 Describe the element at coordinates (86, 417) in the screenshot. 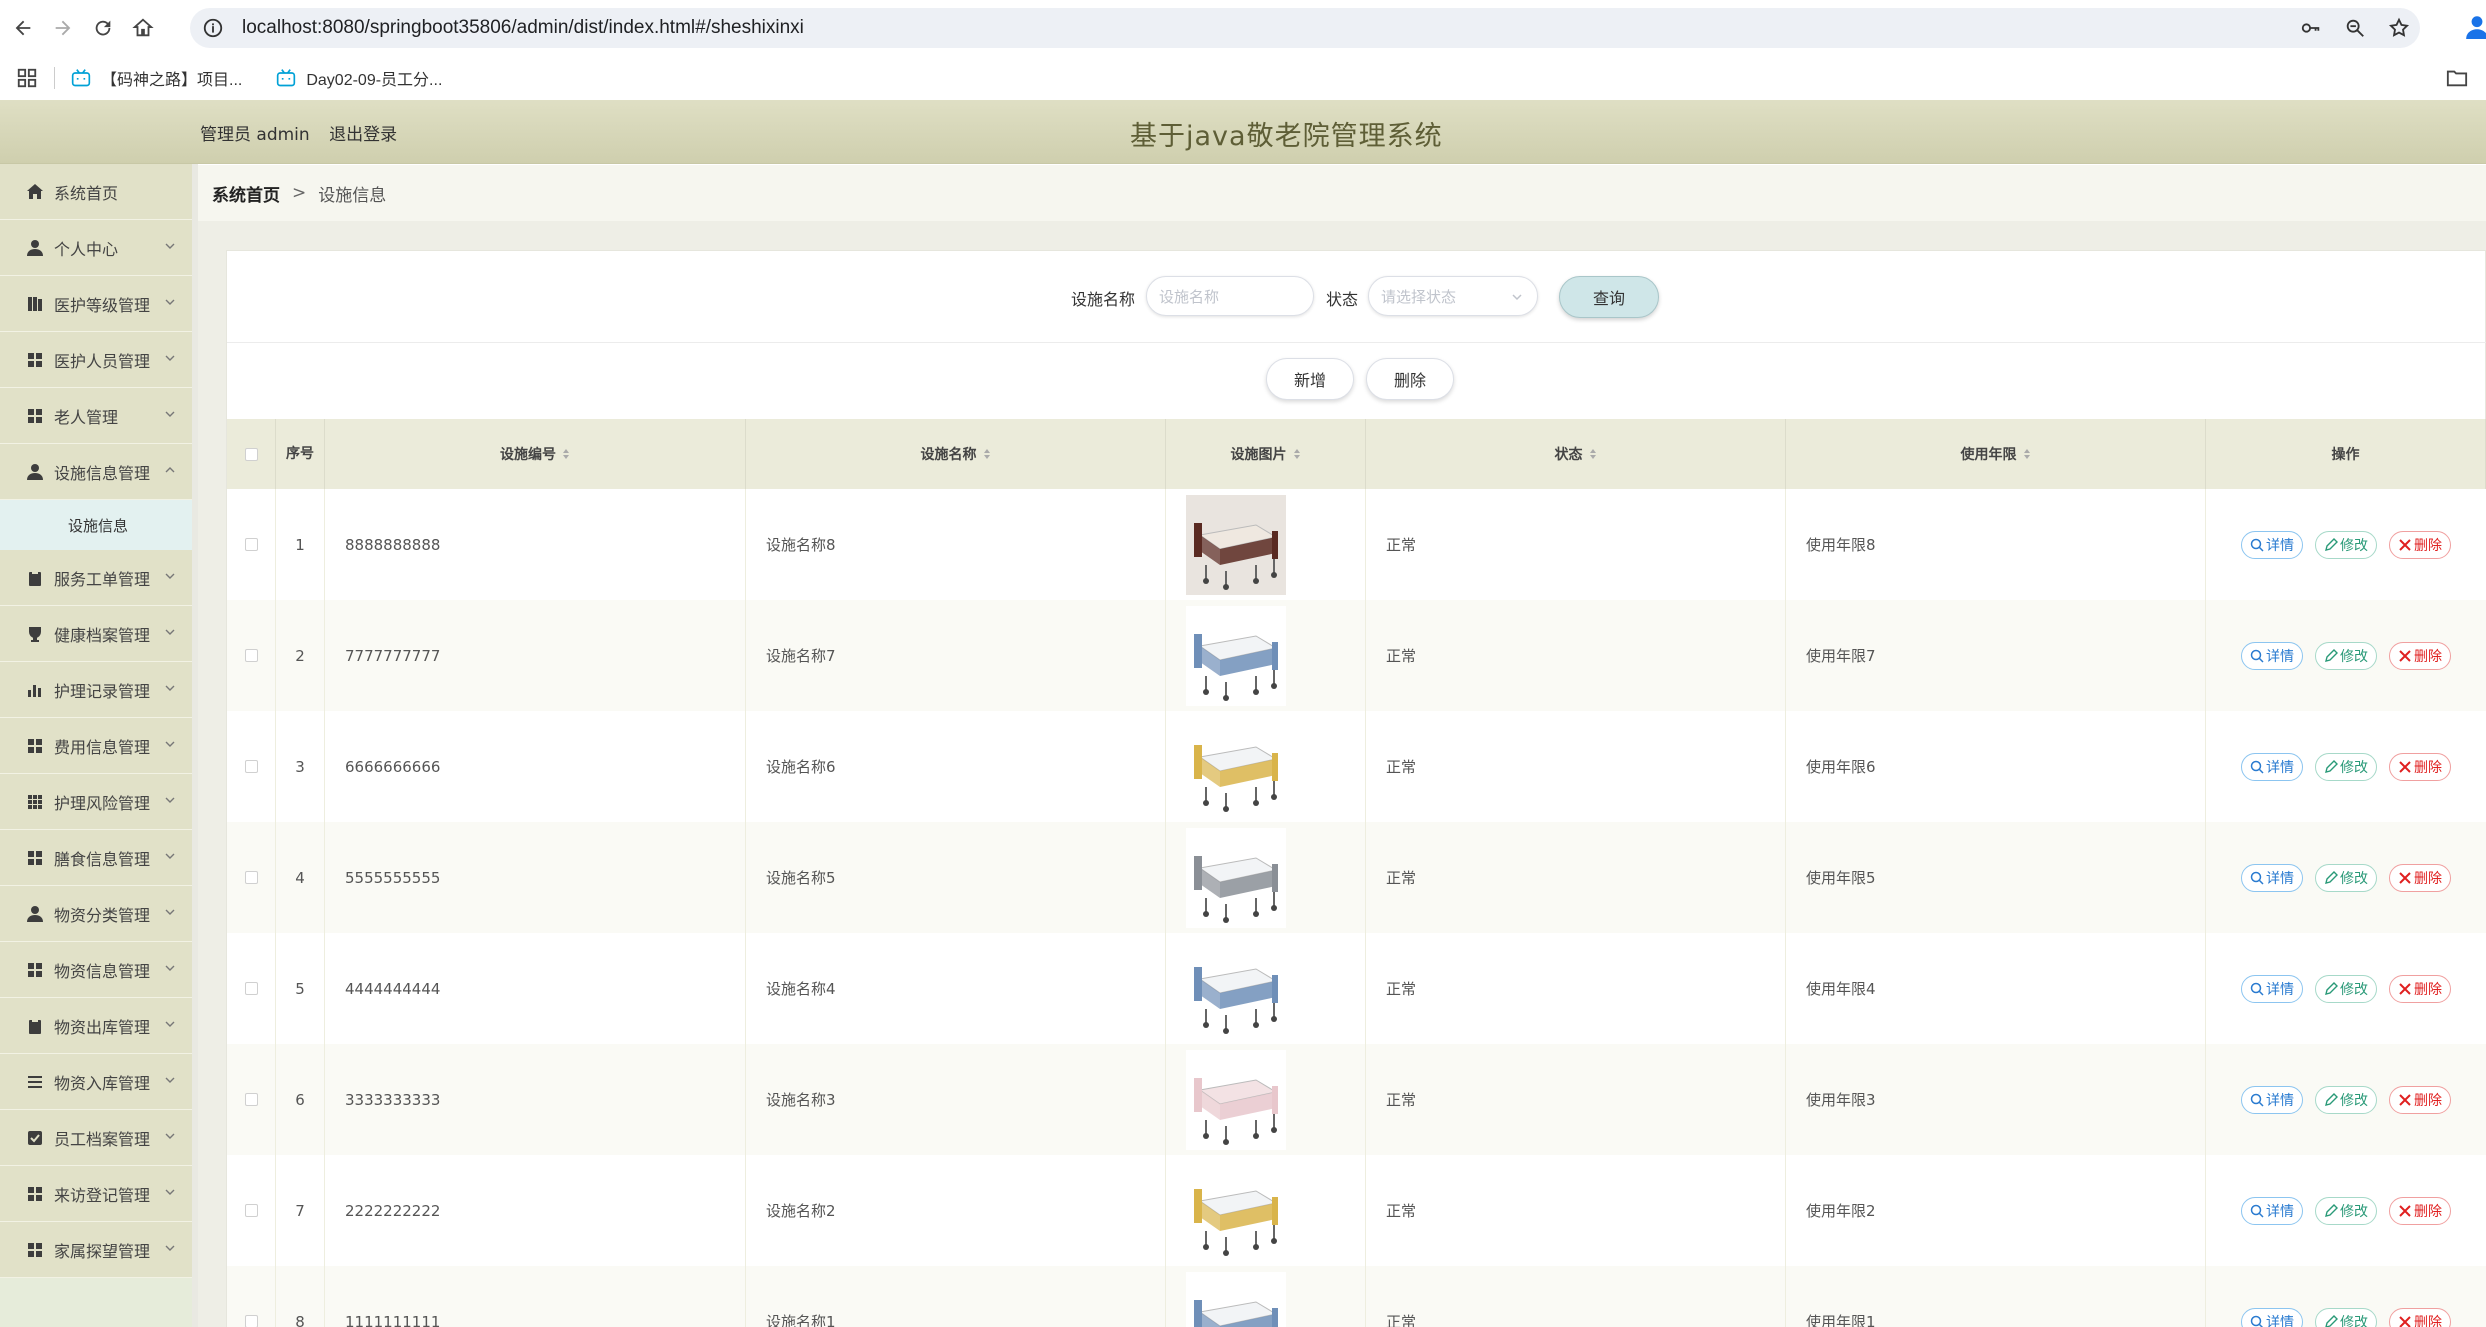

I see `sidebar-item-label: 老人管理` at that location.